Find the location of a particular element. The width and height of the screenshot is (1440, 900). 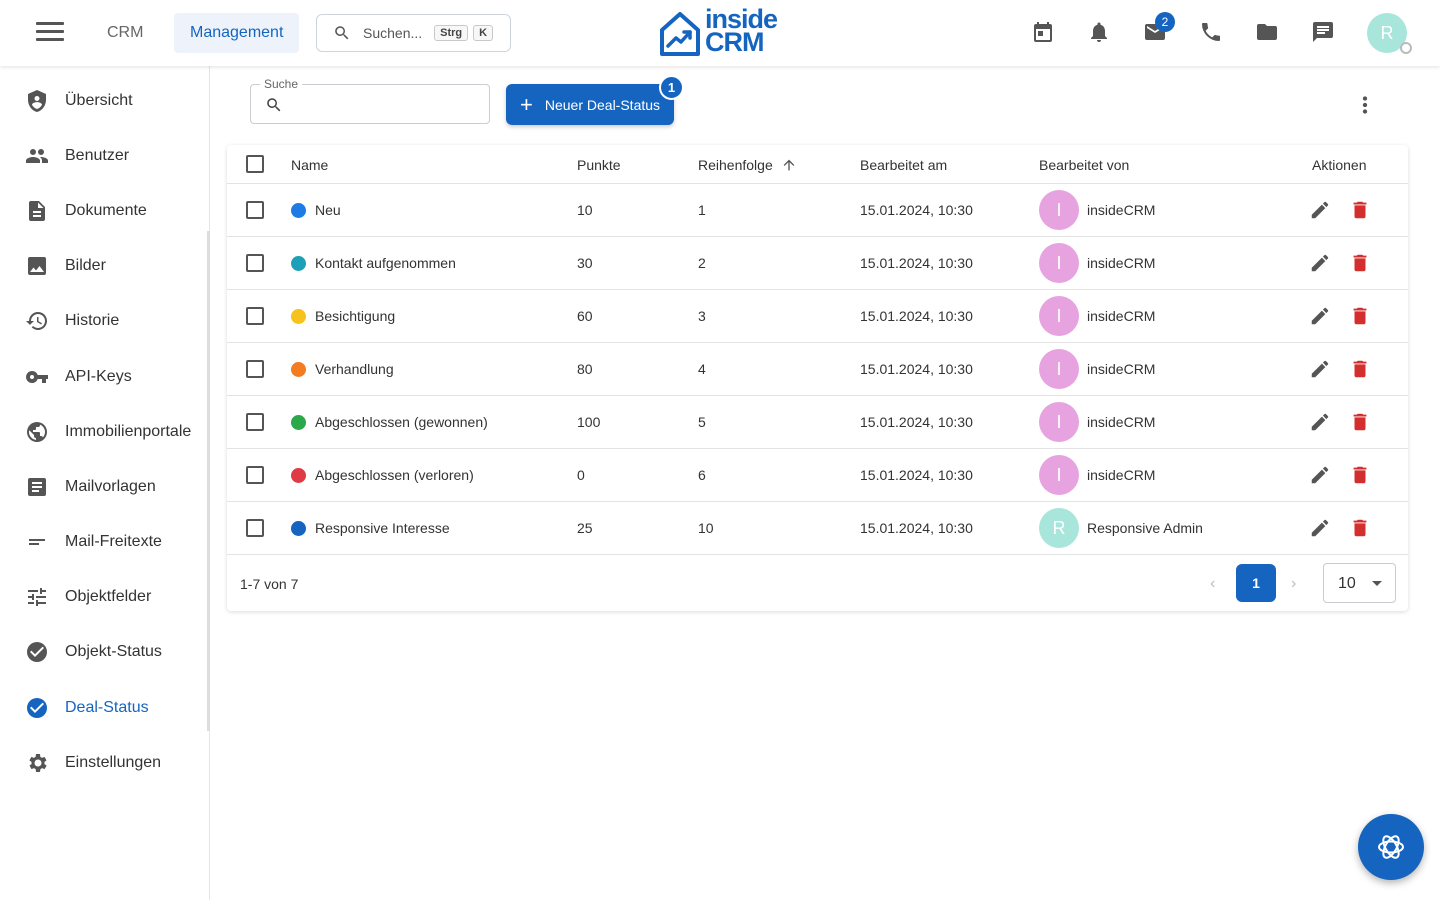

column-name: Name is located at coordinates (309, 165).